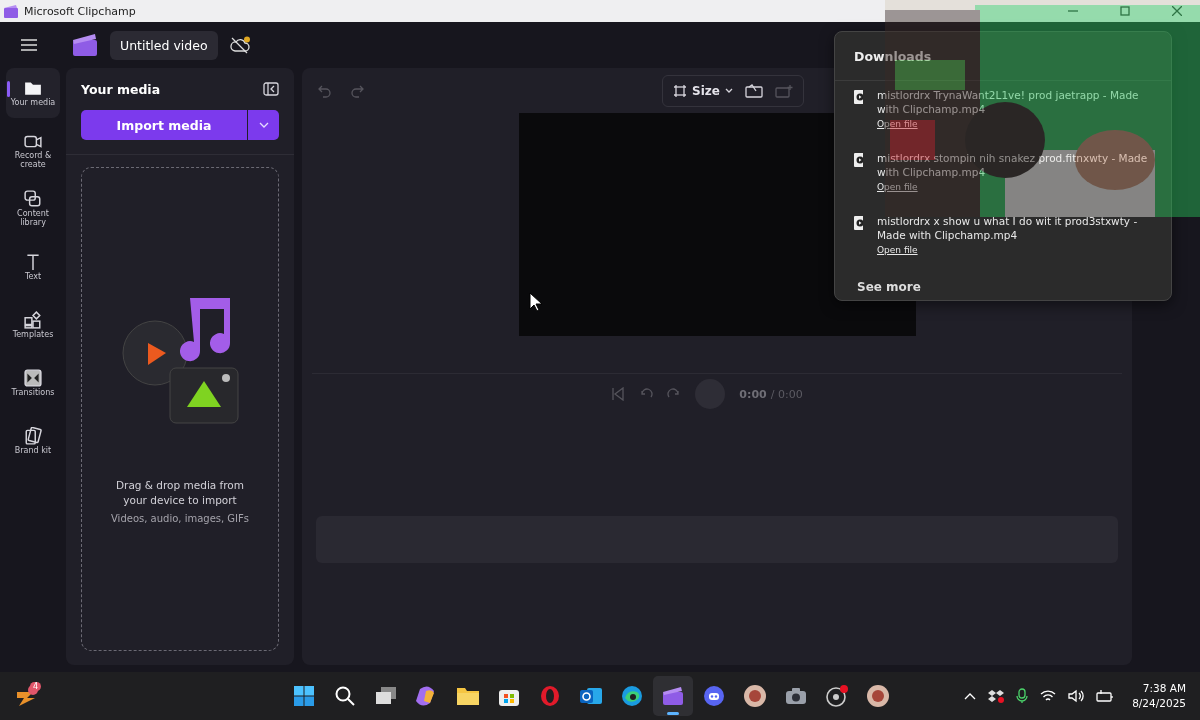  I want to click on types-hint: Videos, audio, images, GIFs, so click(180, 519).